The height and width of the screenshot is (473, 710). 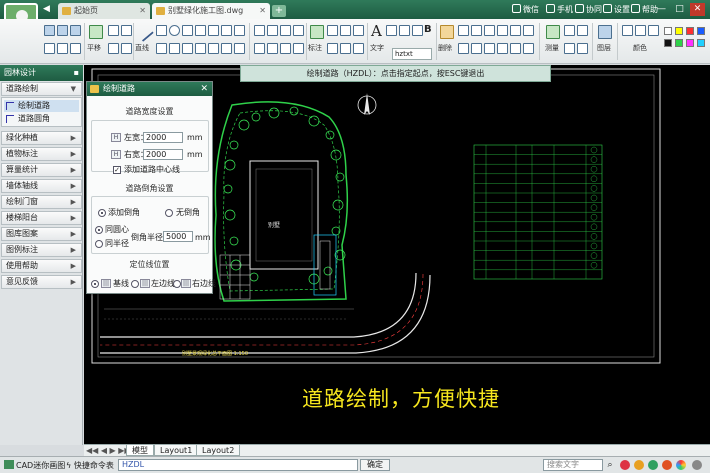 What do you see at coordinates (142, 48) in the screenshot?
I see `line-label: 直线` at bounding box center [142, 48].